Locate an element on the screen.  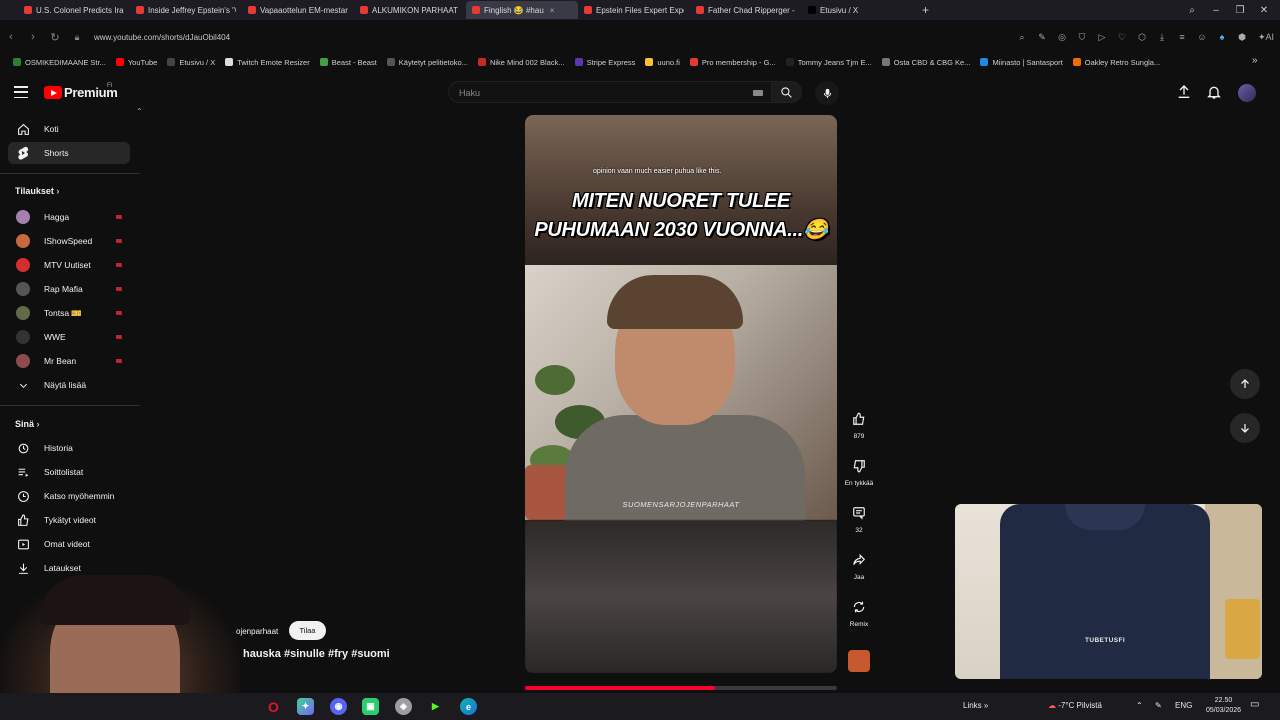
short-description: hauska #sinulle #fry #suomi is located at coordinates (316, 654).